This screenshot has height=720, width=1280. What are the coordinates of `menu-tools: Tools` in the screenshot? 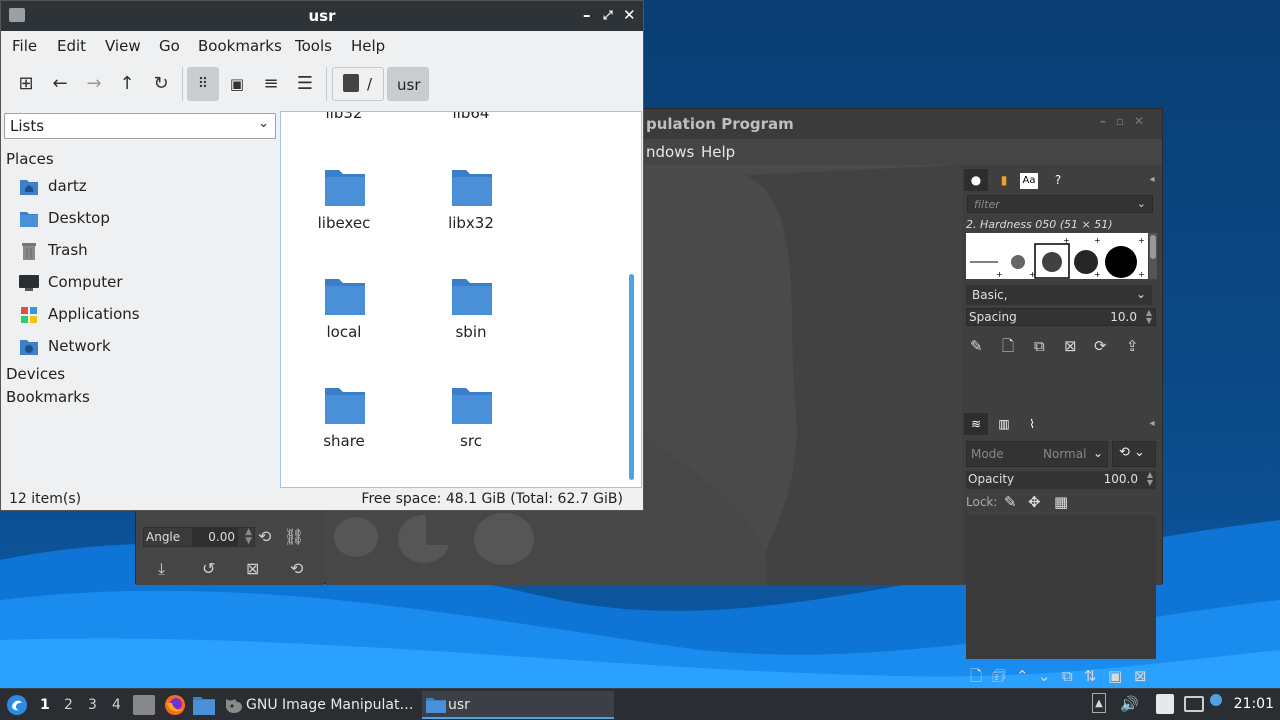 It's located at (313, 46).